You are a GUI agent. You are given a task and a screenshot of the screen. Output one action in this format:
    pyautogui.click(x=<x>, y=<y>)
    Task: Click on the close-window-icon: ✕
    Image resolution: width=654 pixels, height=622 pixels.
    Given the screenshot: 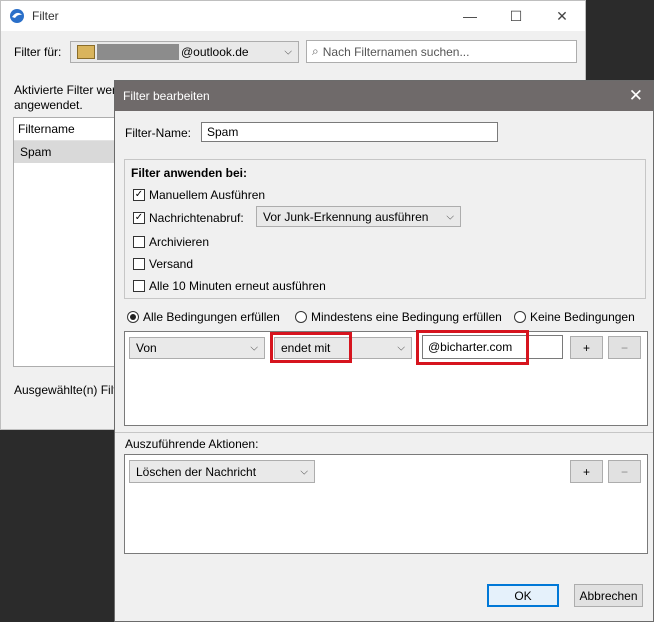 What is the action you would take?
    pyautogui.click(x=562, y=16)
    